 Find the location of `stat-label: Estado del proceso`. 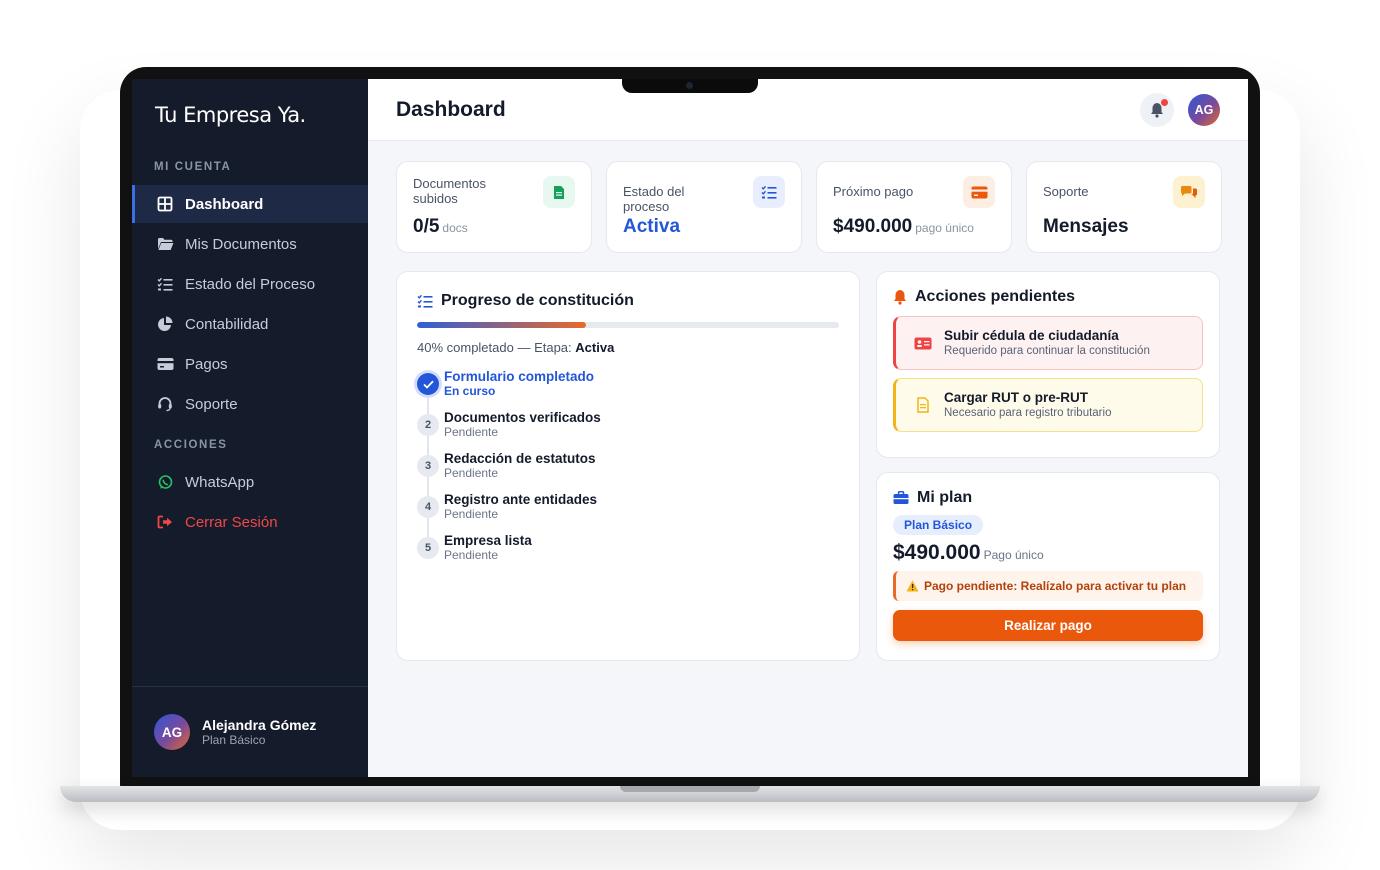

stat-label: Estado del proceso is located at coordinates (654, 199).